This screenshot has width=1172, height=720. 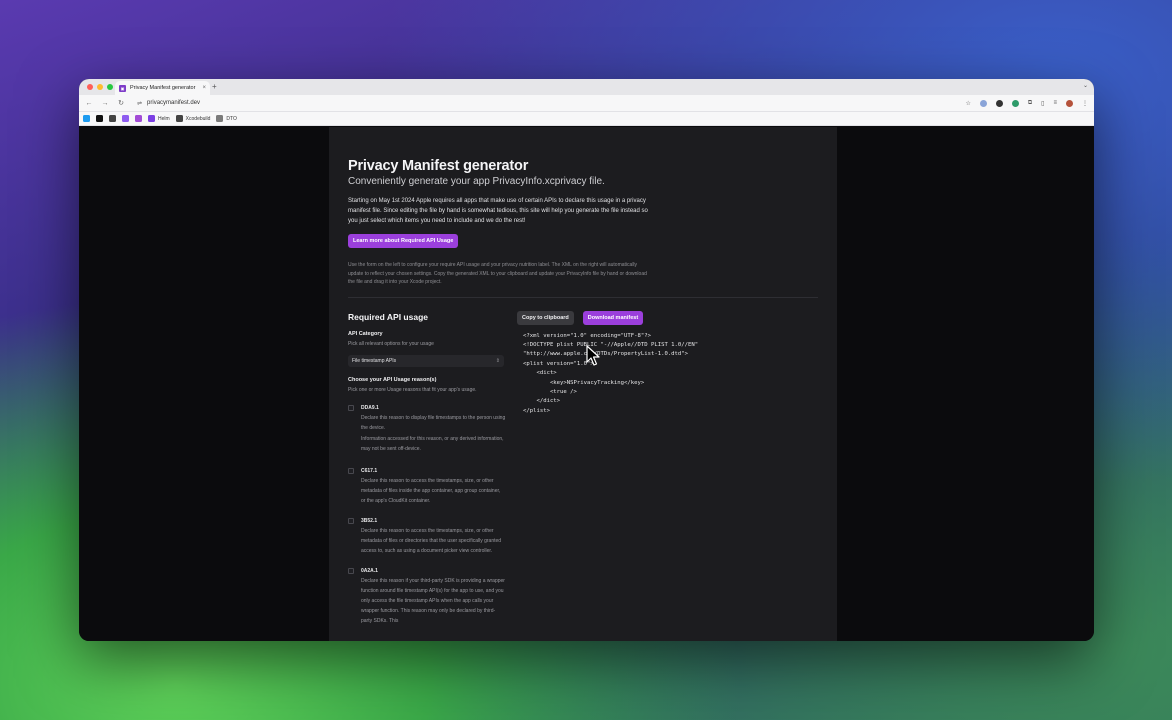 I want to click on tab-title: Privacy Manifest generator, so click(x=163, y=88).